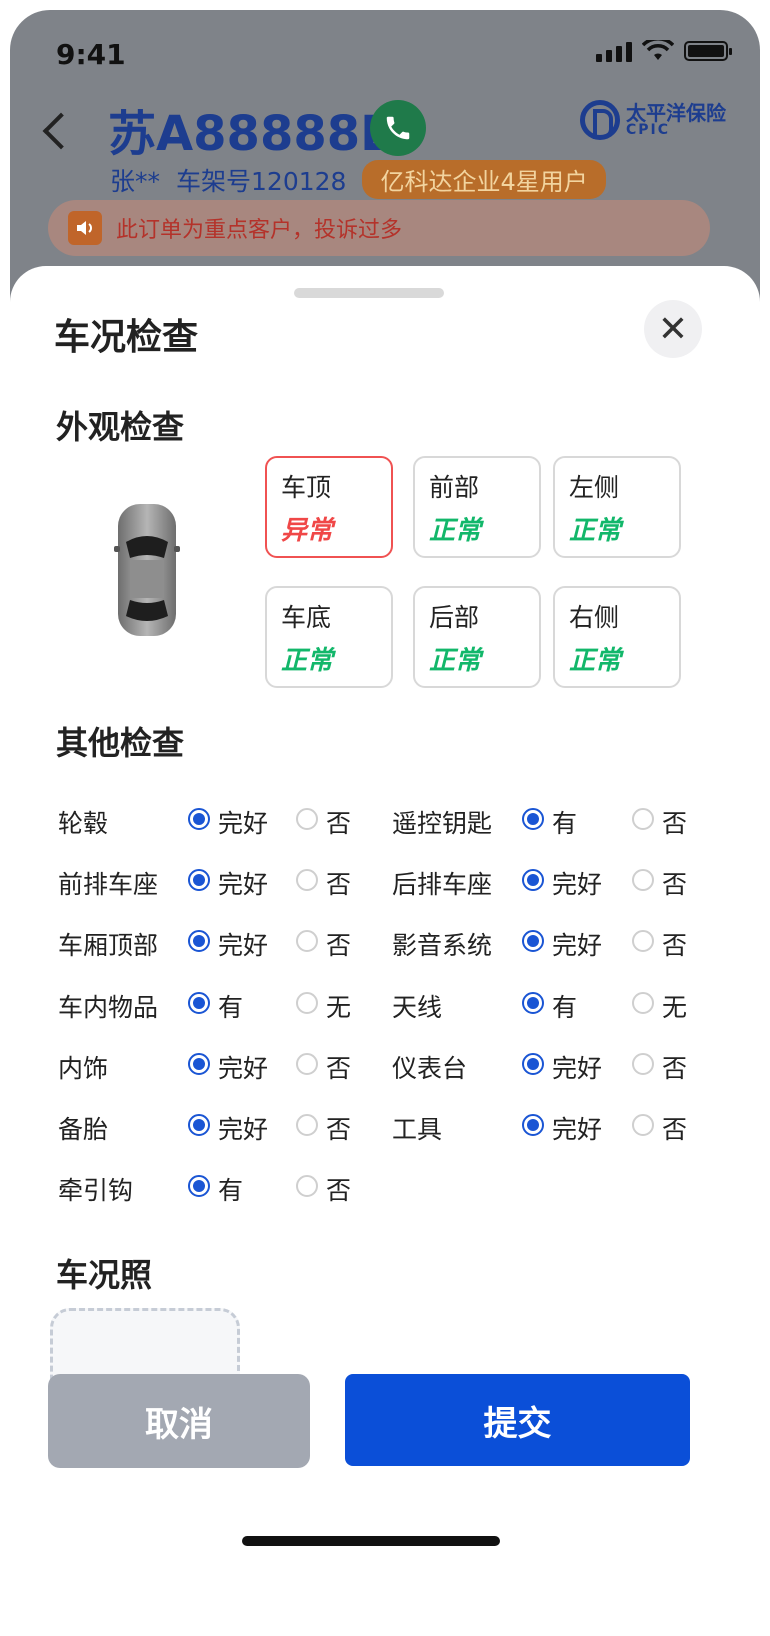 Image resolution: width=770 pixels, height=1636 pixels. What do you see at coordinates (83, 823) in the screenshot?
I see `check-item-label: 轮毂` at bounding box center [83, 823].